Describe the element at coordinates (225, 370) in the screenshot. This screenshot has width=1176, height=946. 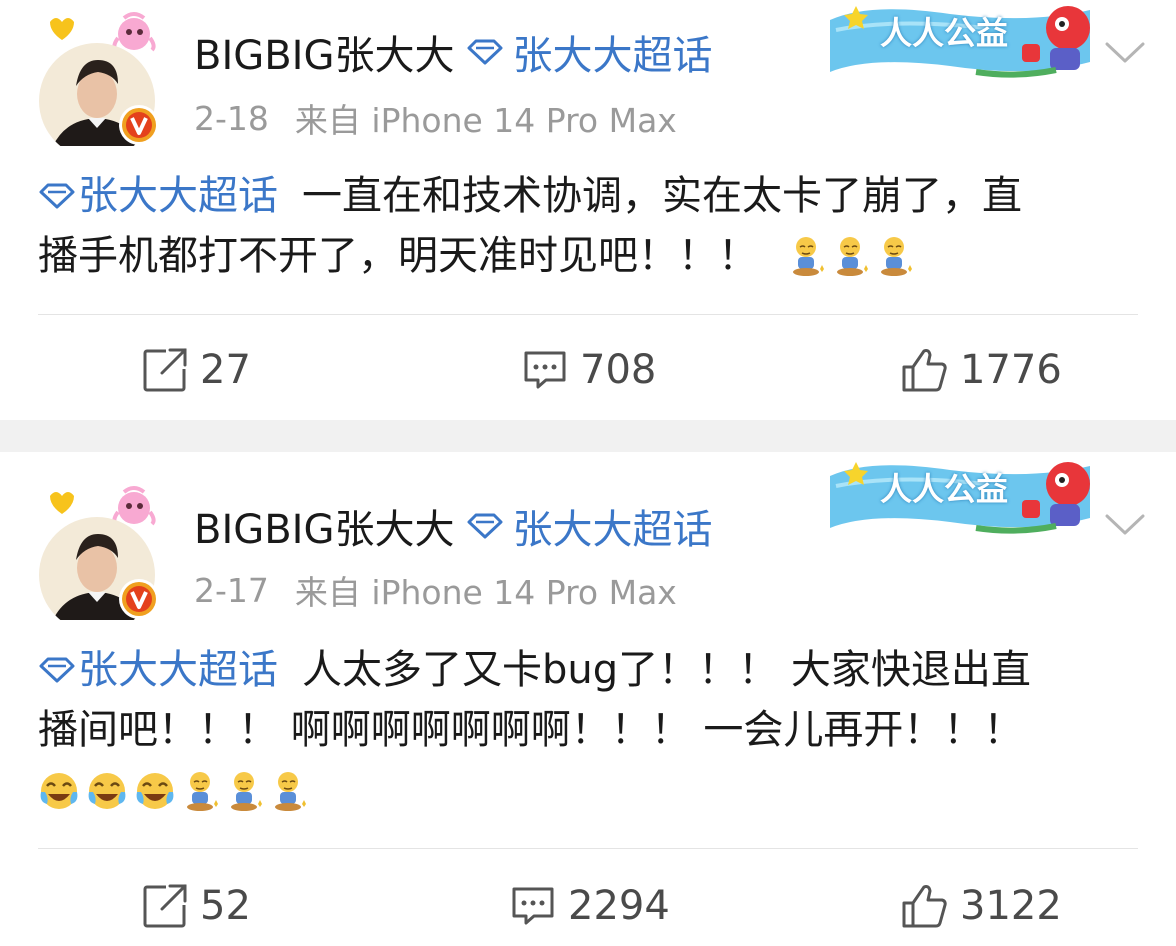
I see `repost-count: 27` at that location.